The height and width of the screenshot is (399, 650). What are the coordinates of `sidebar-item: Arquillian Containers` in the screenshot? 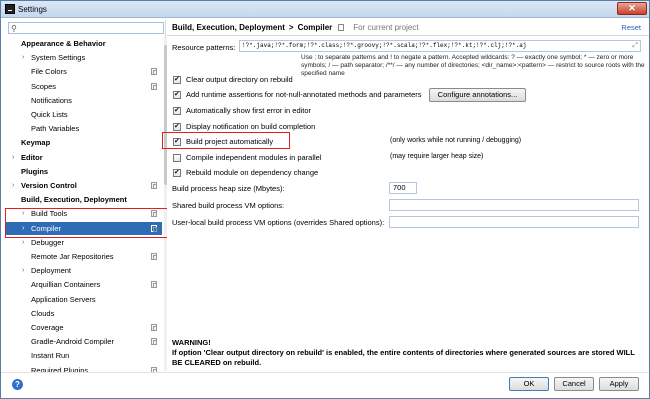 It's located at (84, 284).